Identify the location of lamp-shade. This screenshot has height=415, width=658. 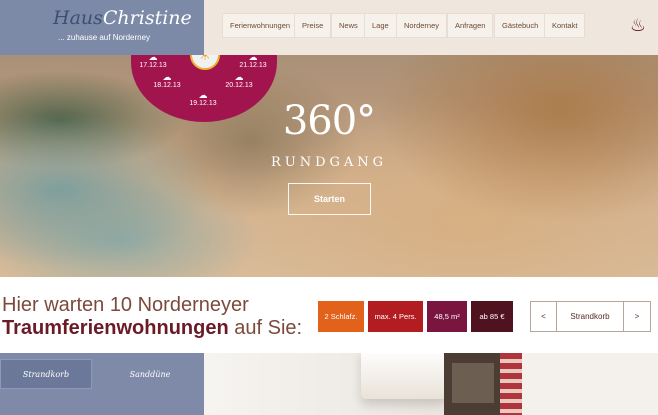
(404, 376).